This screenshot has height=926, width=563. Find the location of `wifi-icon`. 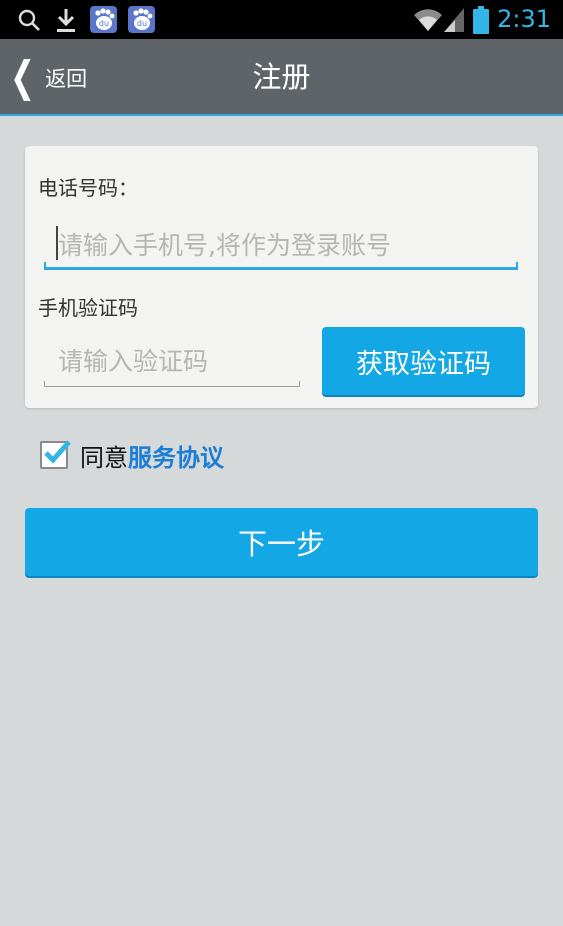

wifi-icon is located at coordinates (428, 19).